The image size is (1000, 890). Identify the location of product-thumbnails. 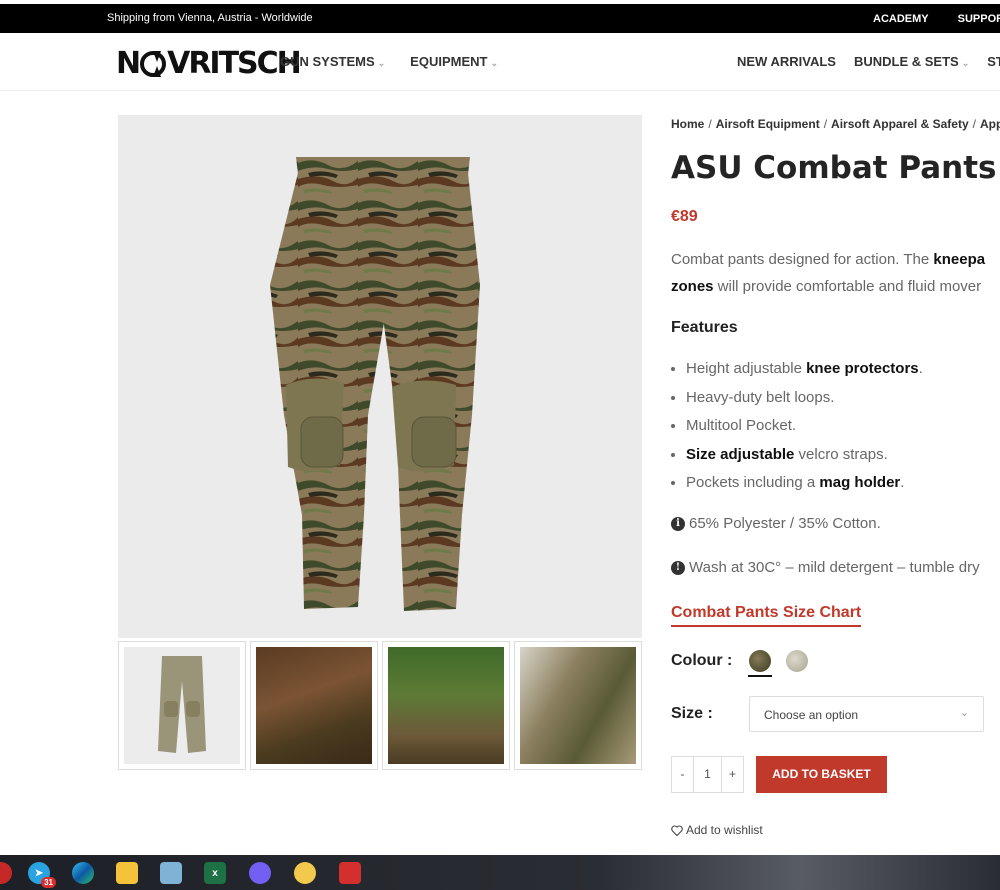
(380, 705).